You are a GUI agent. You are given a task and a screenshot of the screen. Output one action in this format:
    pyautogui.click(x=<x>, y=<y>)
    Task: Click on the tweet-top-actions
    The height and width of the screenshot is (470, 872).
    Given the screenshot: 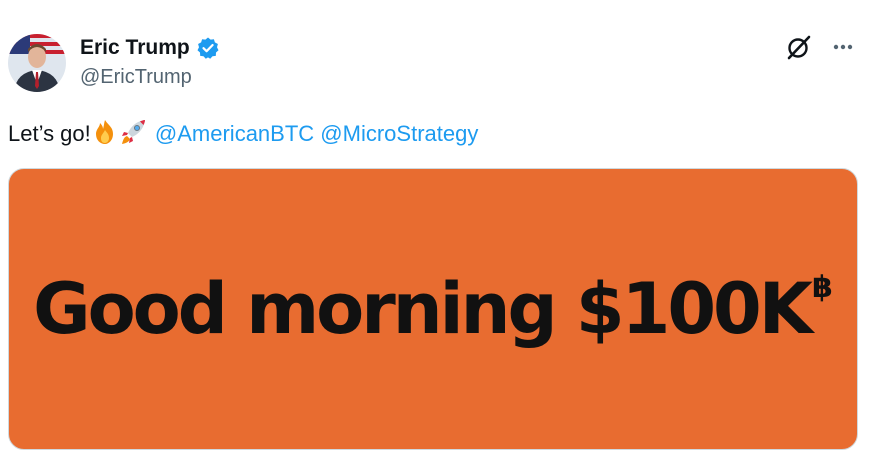 What is the action you would take?
    pyautogui.click(x=821, y=47)
    